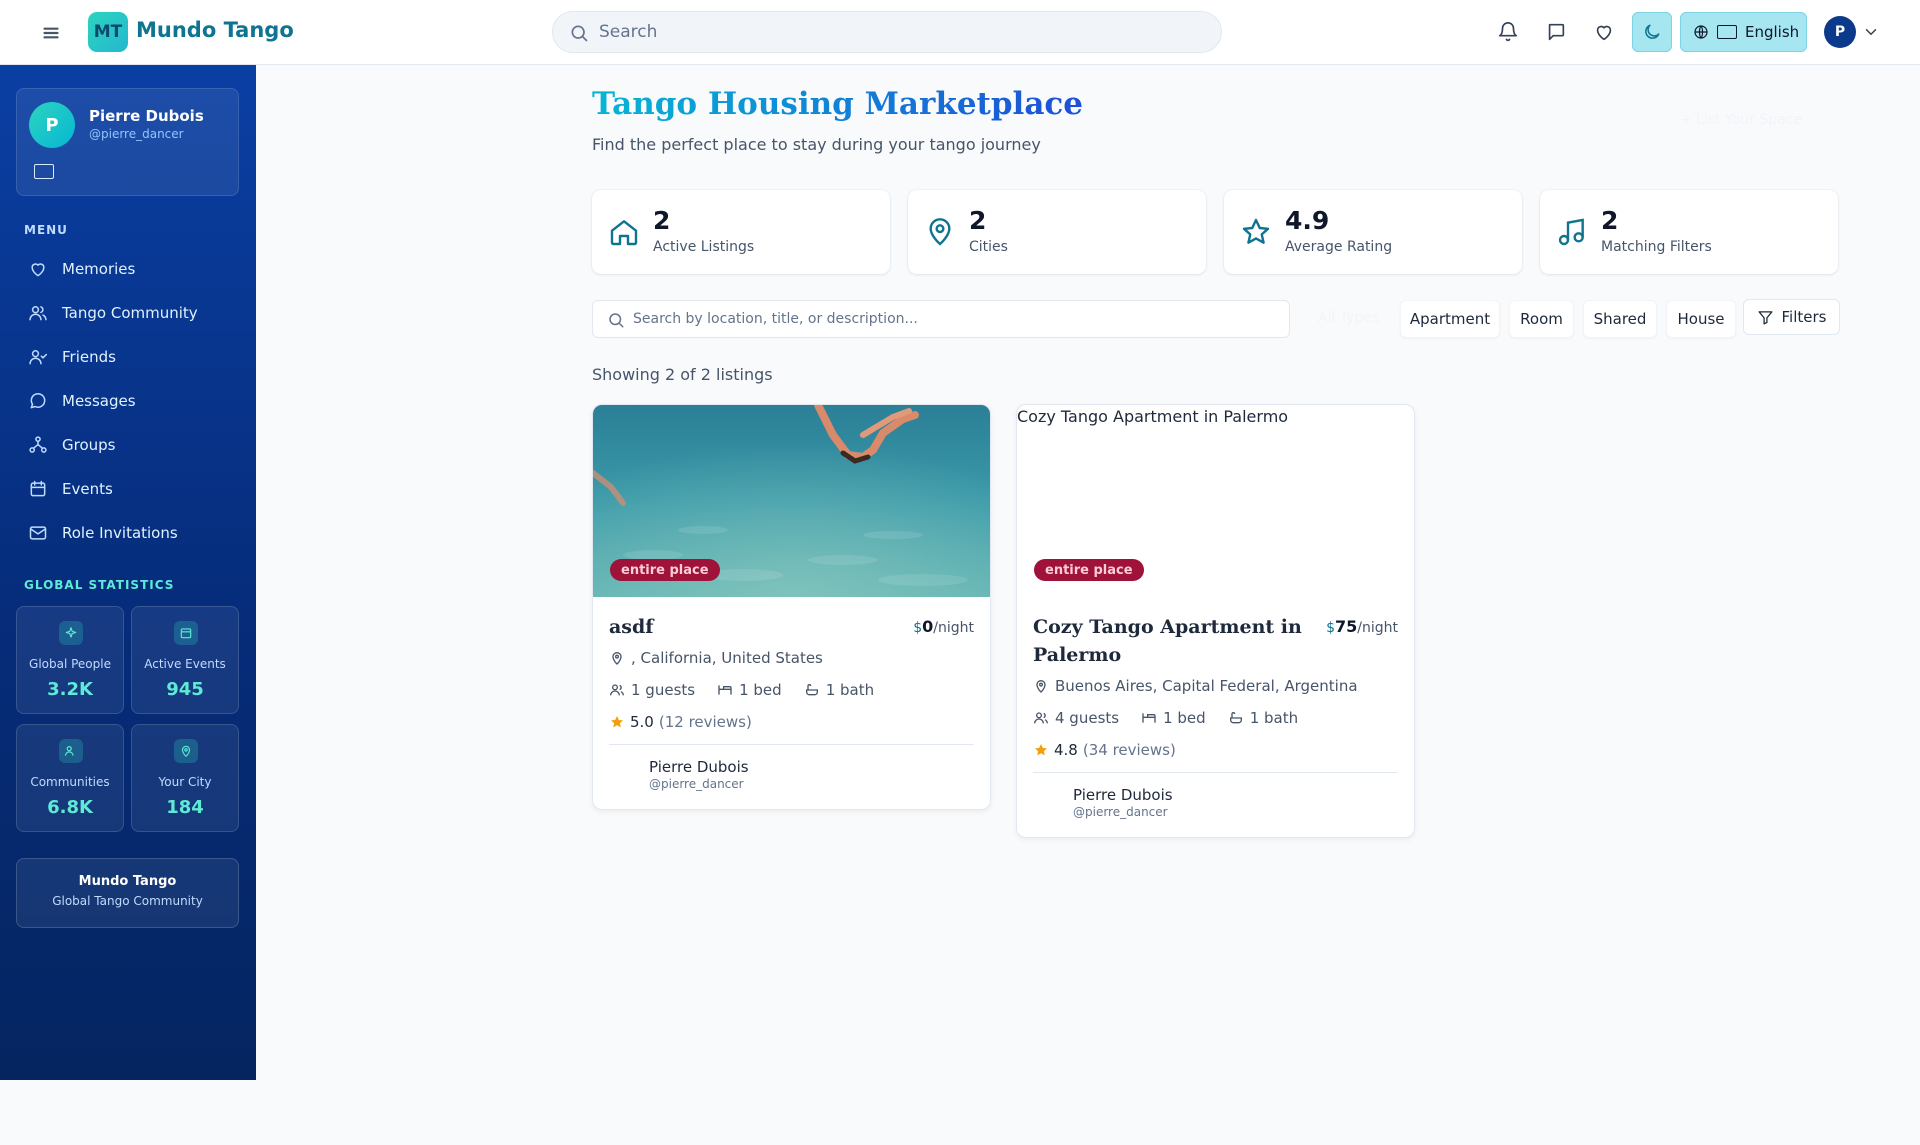 Image resolution: width=1920 pixels, height=1145 pixels. I want to click on hamburger-menu-icon, so click(51, 33).